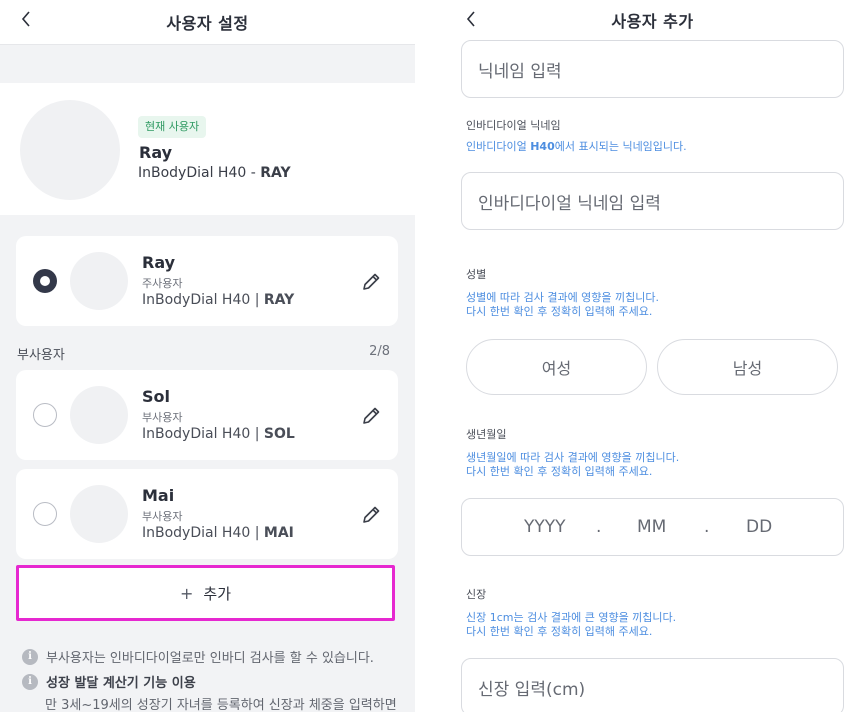 This screenshot has width=860, height=712. Describe the element at coordinates (207, 281) in the screenshot. I see `main-user-card: Ray 주사용자 InBodyDial H40 | RAY` at that location.